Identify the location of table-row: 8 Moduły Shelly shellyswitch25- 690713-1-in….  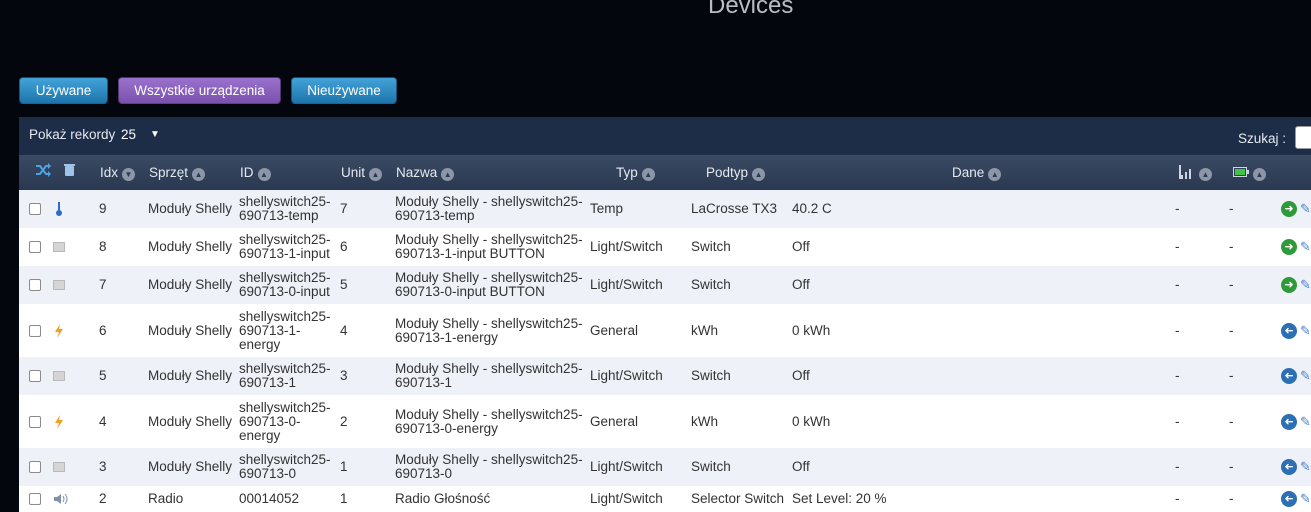
(665, 247).